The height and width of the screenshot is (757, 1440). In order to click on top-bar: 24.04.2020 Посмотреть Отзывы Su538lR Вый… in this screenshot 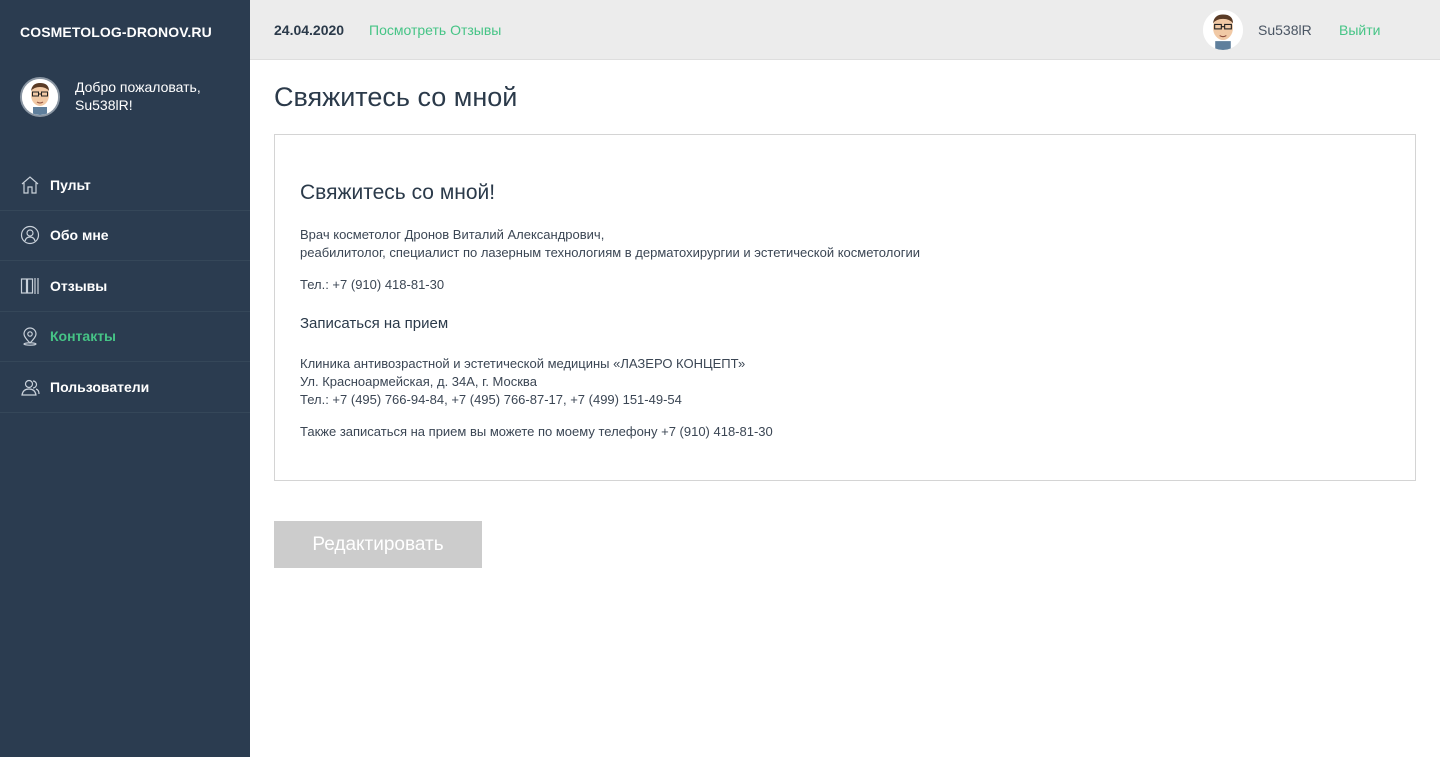, I will do `click(845, 30)`.